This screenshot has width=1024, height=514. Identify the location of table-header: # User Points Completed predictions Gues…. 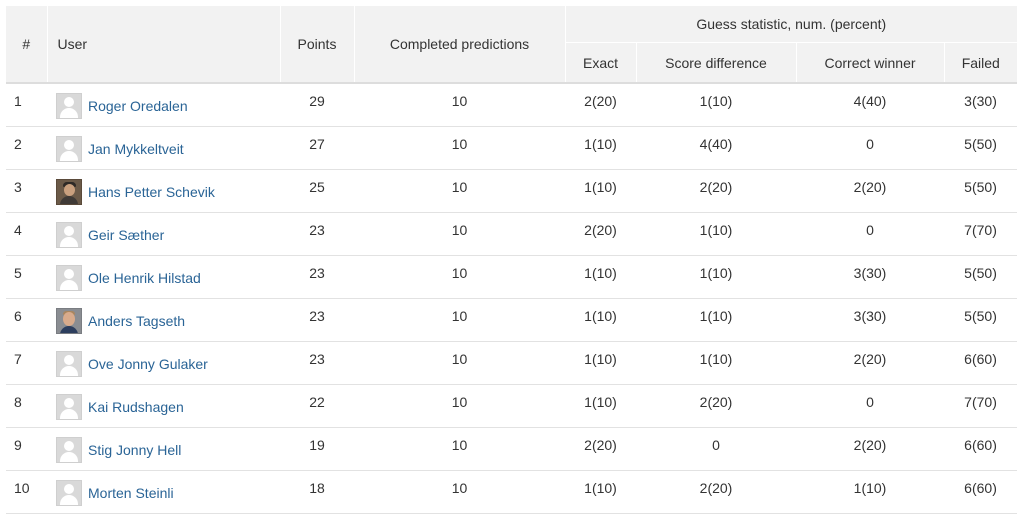
(512, 45).